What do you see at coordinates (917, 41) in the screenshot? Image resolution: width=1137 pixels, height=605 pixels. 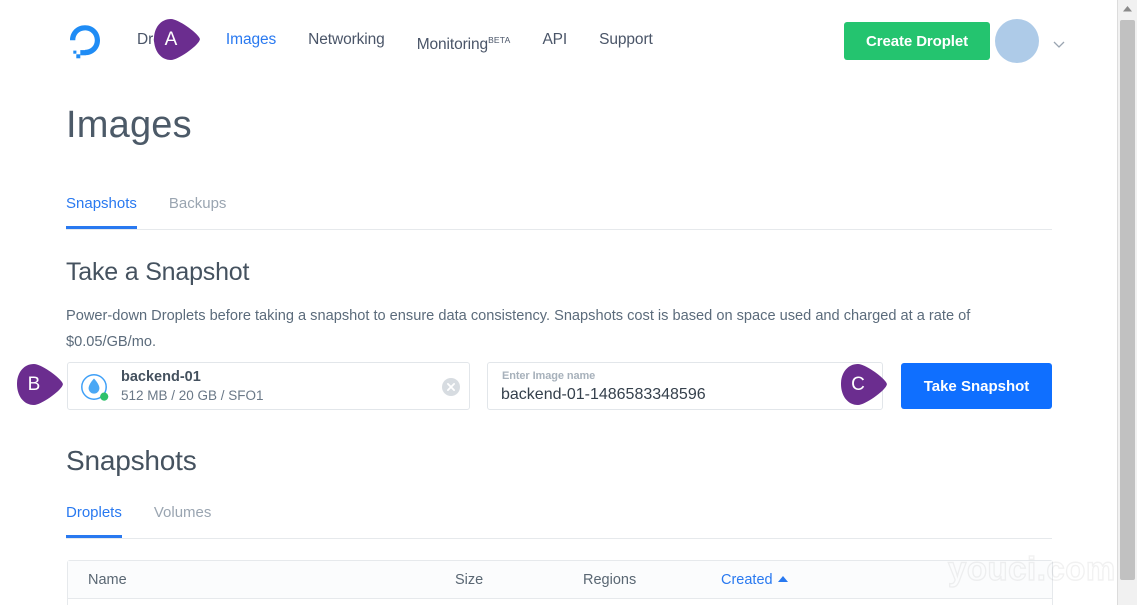 I see `create-droplet-button: Create Droplet` at bounding box center [917, 41].